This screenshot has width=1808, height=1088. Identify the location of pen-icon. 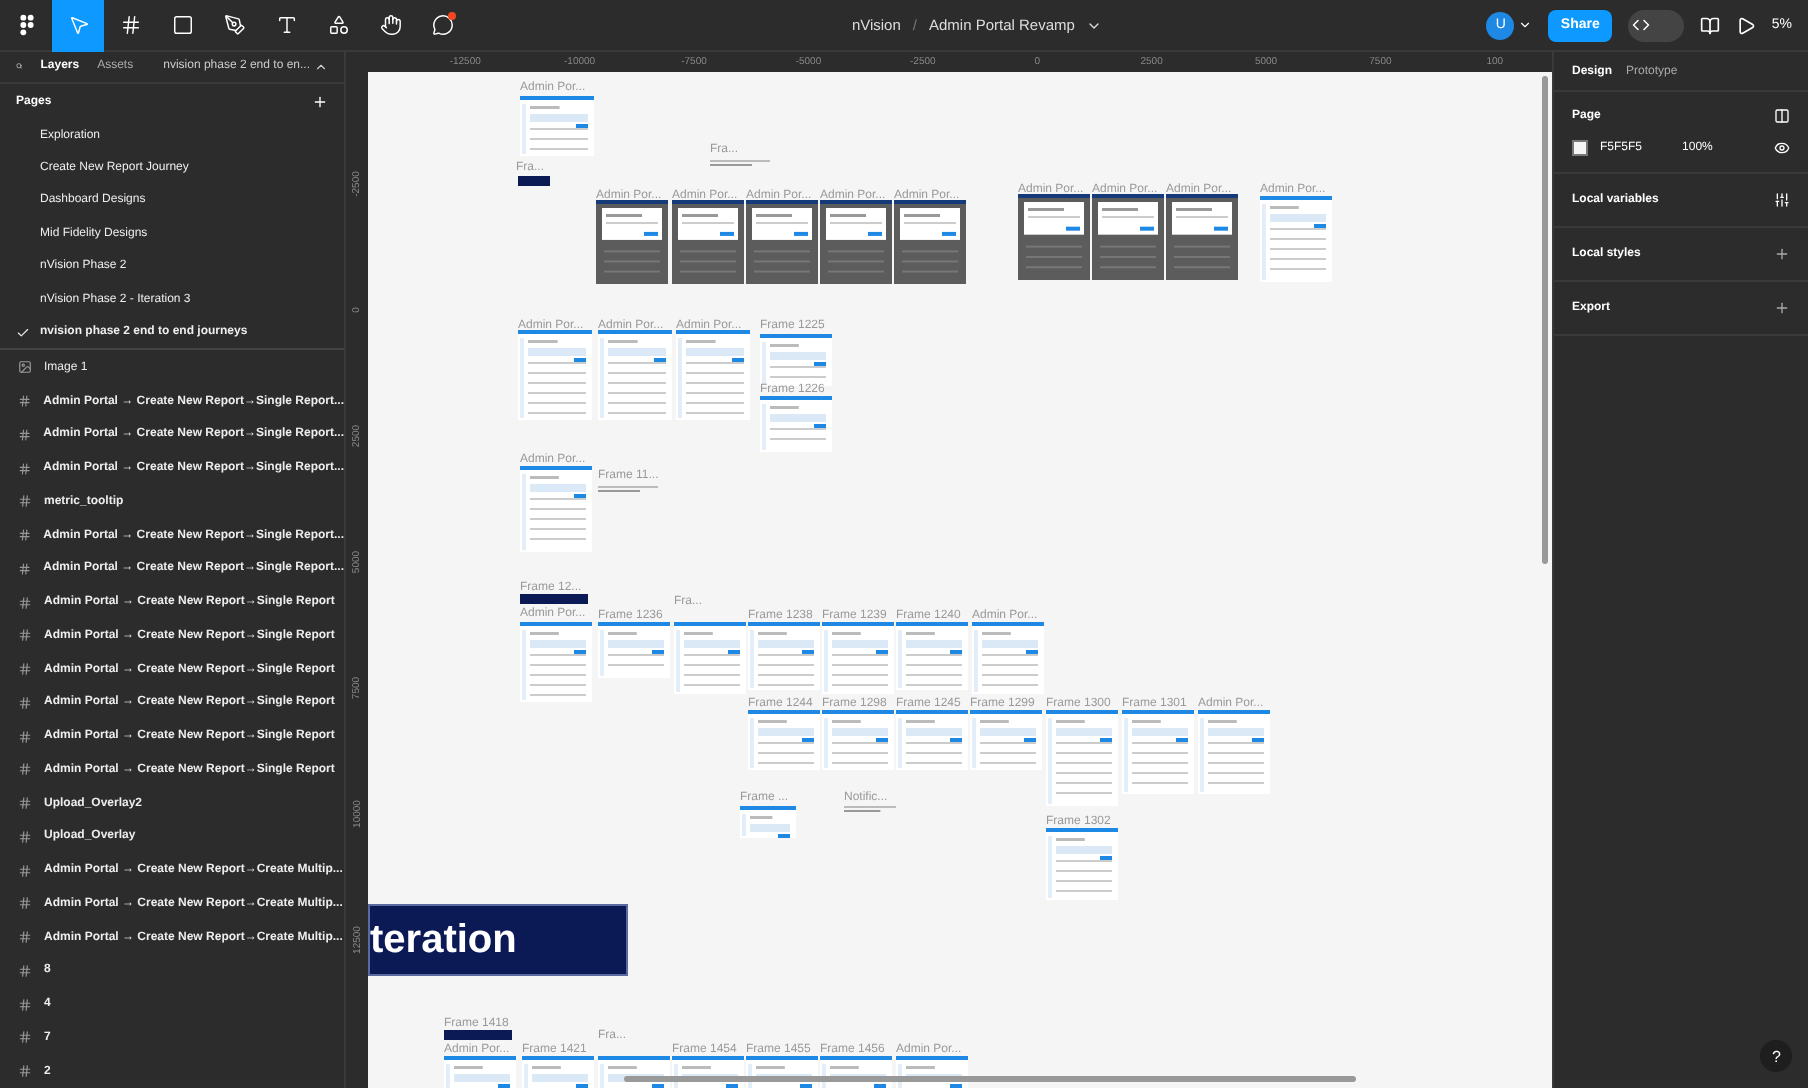
(234, 25).